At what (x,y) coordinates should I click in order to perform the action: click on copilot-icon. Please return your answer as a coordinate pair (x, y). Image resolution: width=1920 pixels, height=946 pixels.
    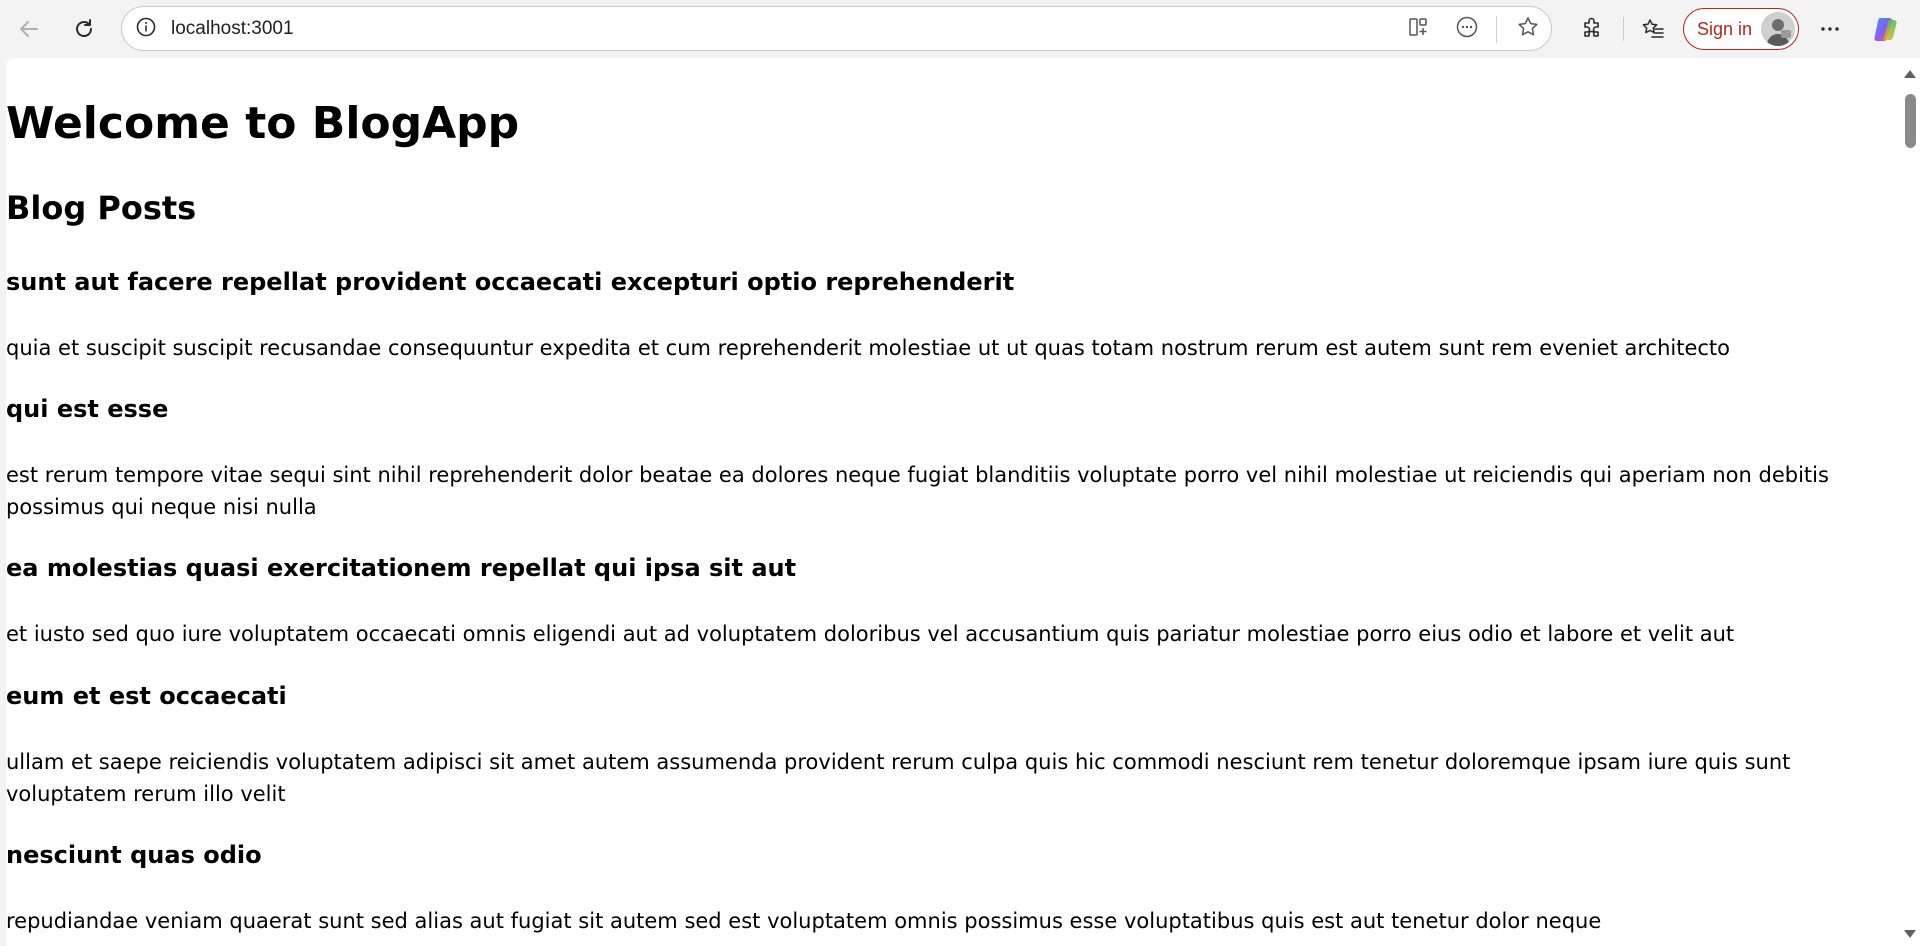
    Looking at the image, I should click on (1886, 29).